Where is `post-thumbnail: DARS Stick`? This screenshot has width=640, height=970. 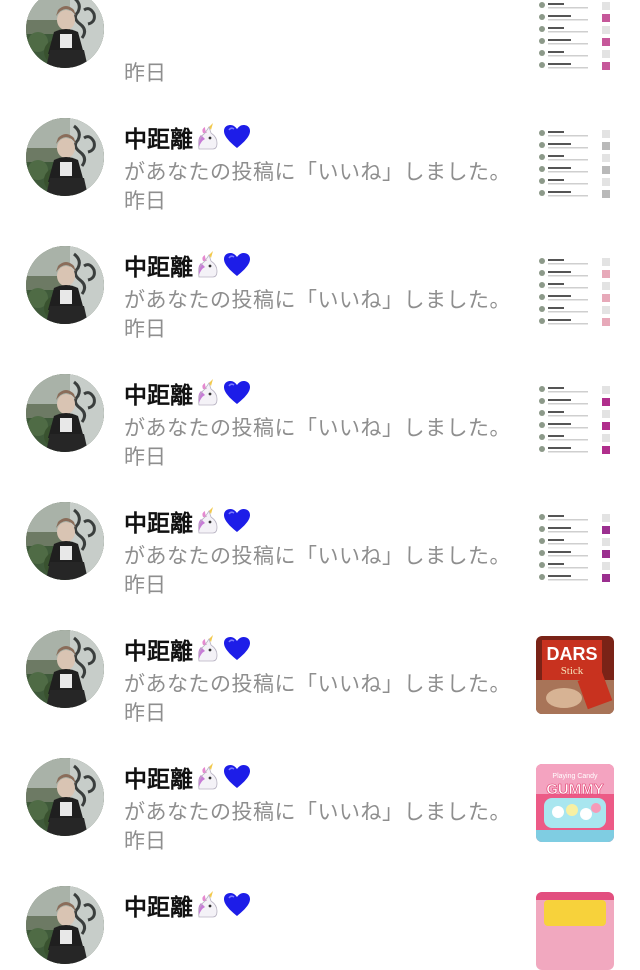 post-thumbnail: DARS Stick is located at coordinates (575, 675).